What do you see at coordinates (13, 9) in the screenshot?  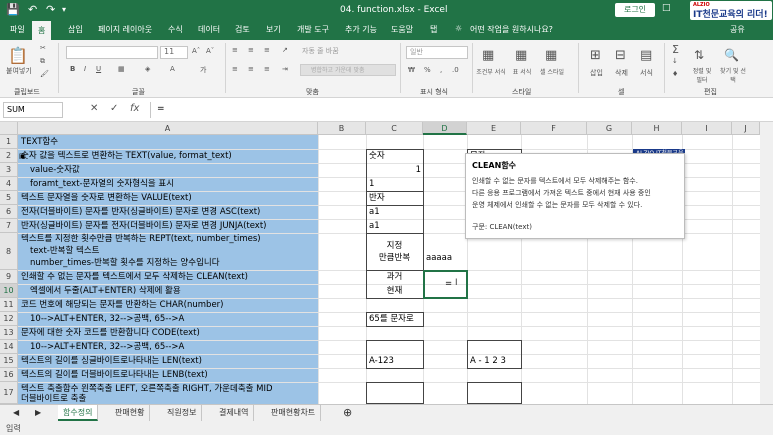 I see `save-icon: 💾` at bounding box center [13, 9].